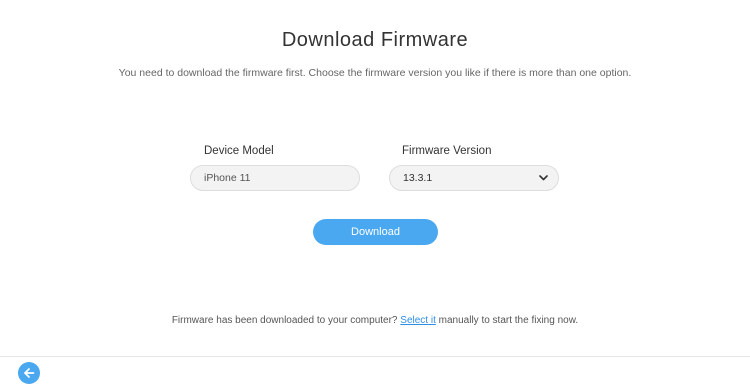  What do you see at coordinates (508, 320) in the screenshot?
I see `footer-note-suffix: manually to start the fixing now.` at bounding box center [508, 320].